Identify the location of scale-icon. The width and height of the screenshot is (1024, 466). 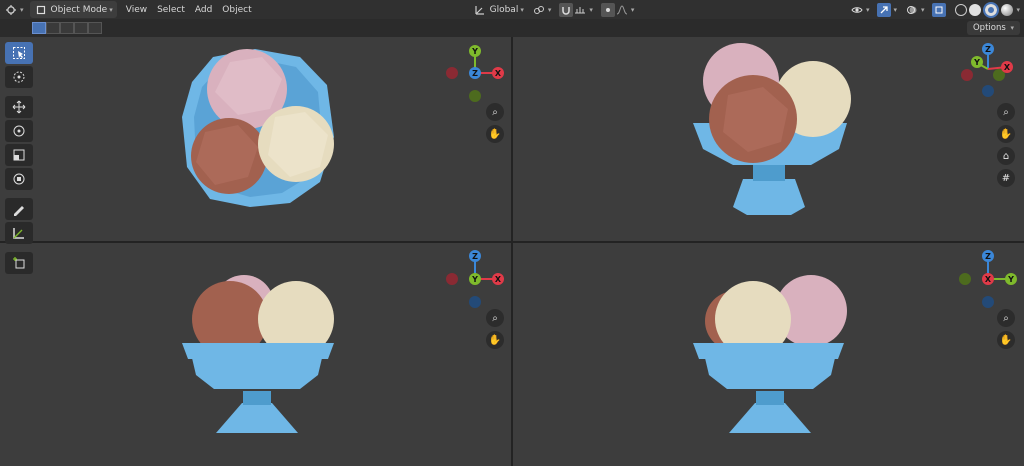
(19, 155).